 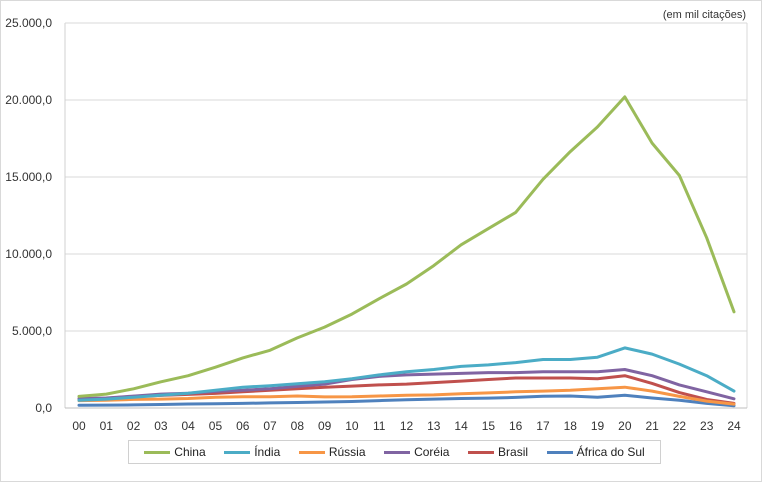 I want to click on legend-item: África do Sul, so click(x=595, y=452).